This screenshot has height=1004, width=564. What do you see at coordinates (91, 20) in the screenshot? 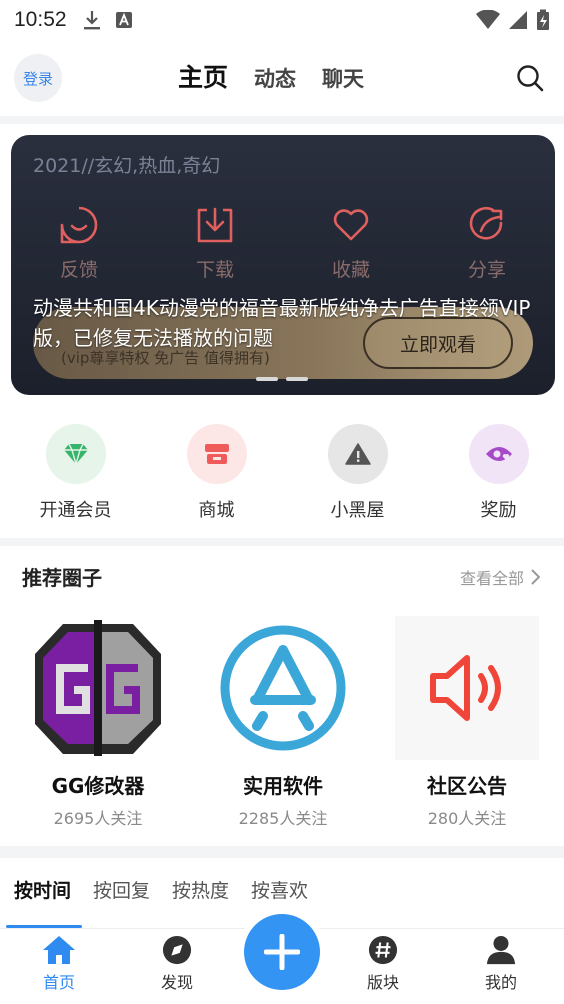
I see `download-notification-icon` at bounding box center [91, 20].